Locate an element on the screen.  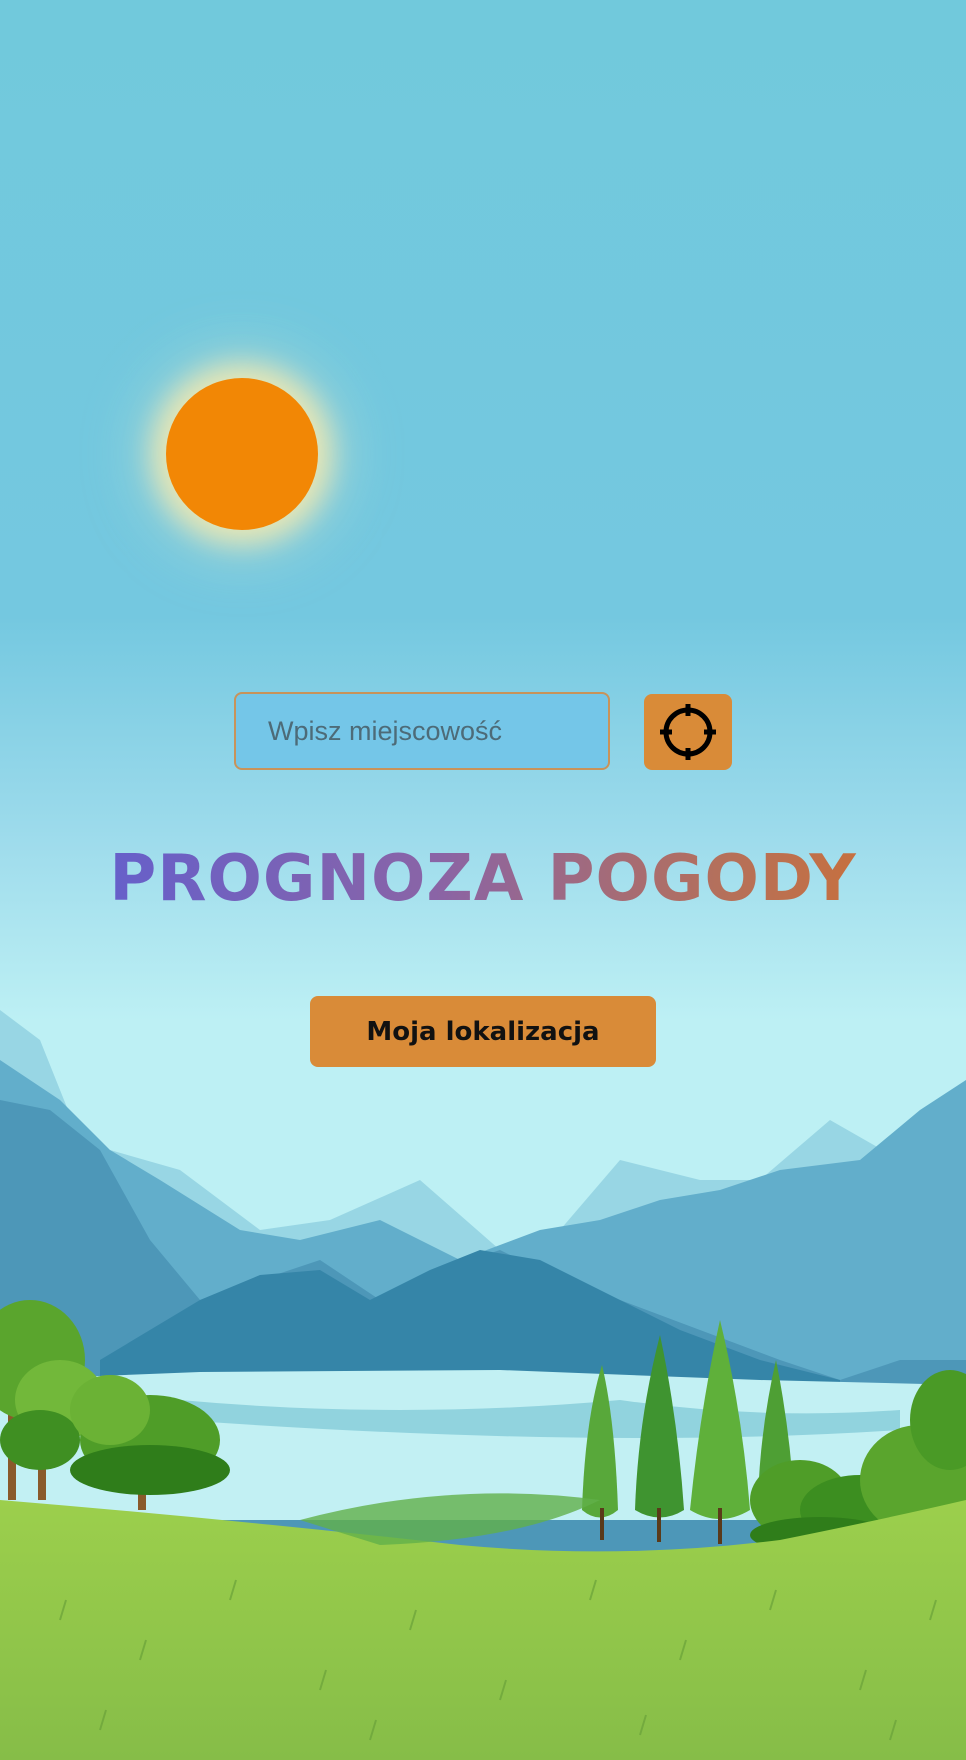
my-location-button: Moja lokalizacja is located at coordinates (483, 1031).